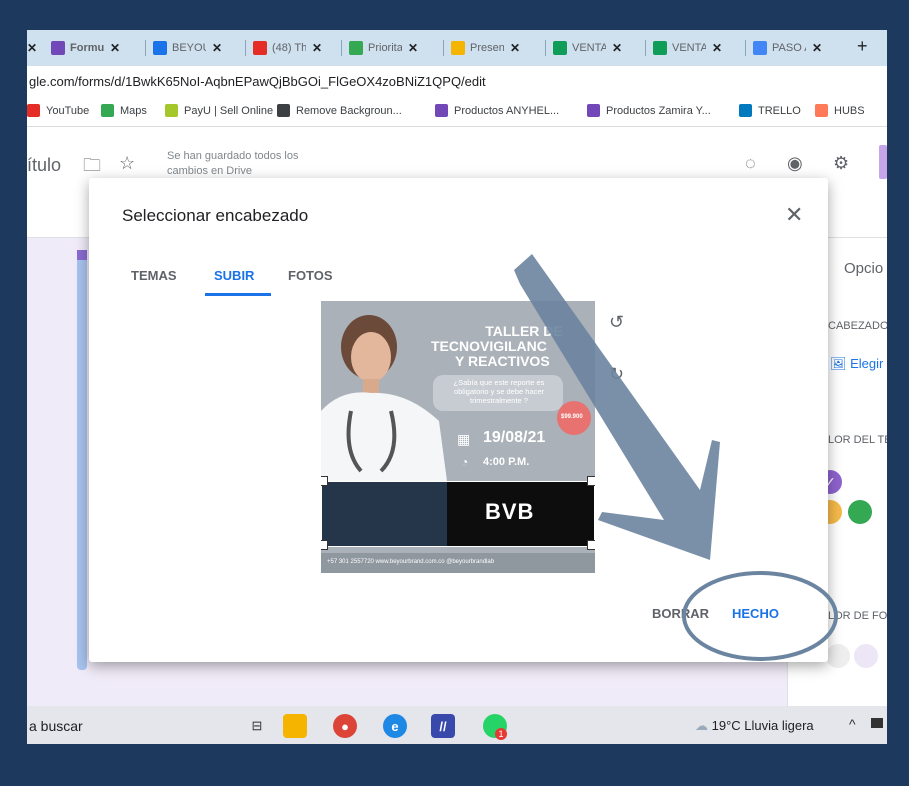 This screenshot has height=786, width=909. Describe the element at coordinates (371, 357) in the screenshot. I see `nurse-face` at that location.